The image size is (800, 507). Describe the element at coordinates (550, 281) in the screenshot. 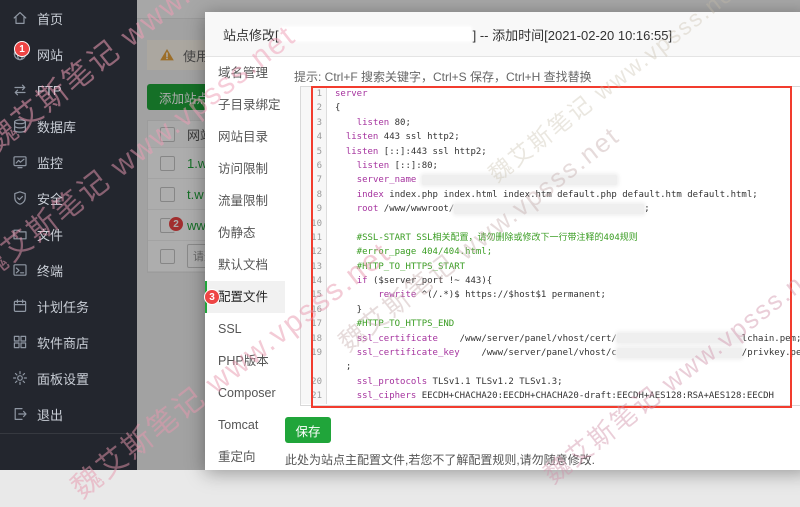

I see `code-line: 14 if ($server_port !~ 443){` at that location.